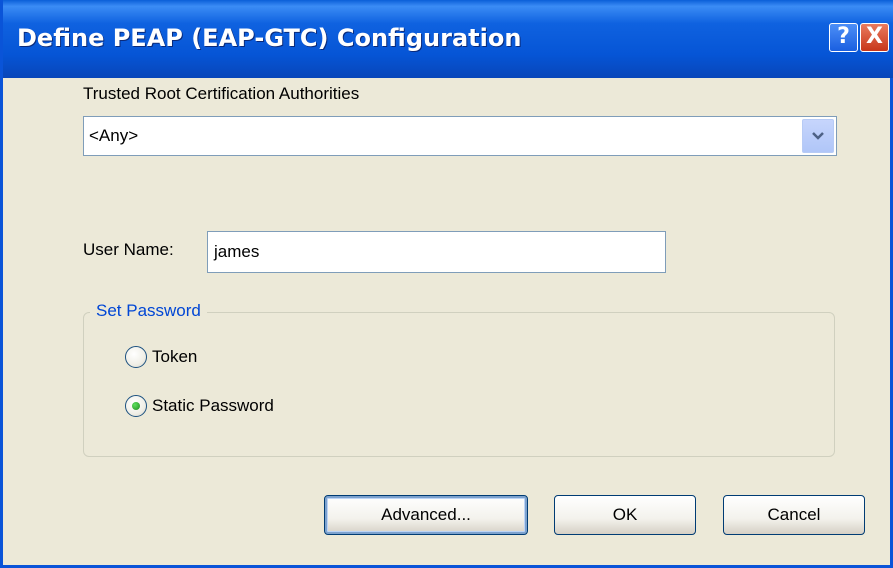 The image size is (893, 568). I want to click on close-icon: X, so click(874, 36).